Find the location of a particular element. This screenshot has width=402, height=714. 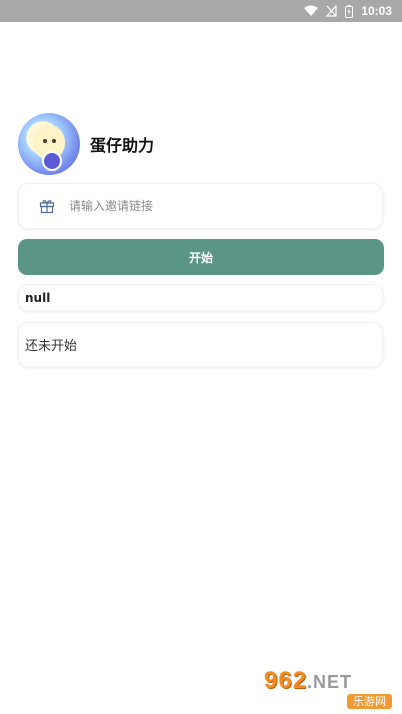

clock-time: 10:03 is located at coordinates (376, 11).